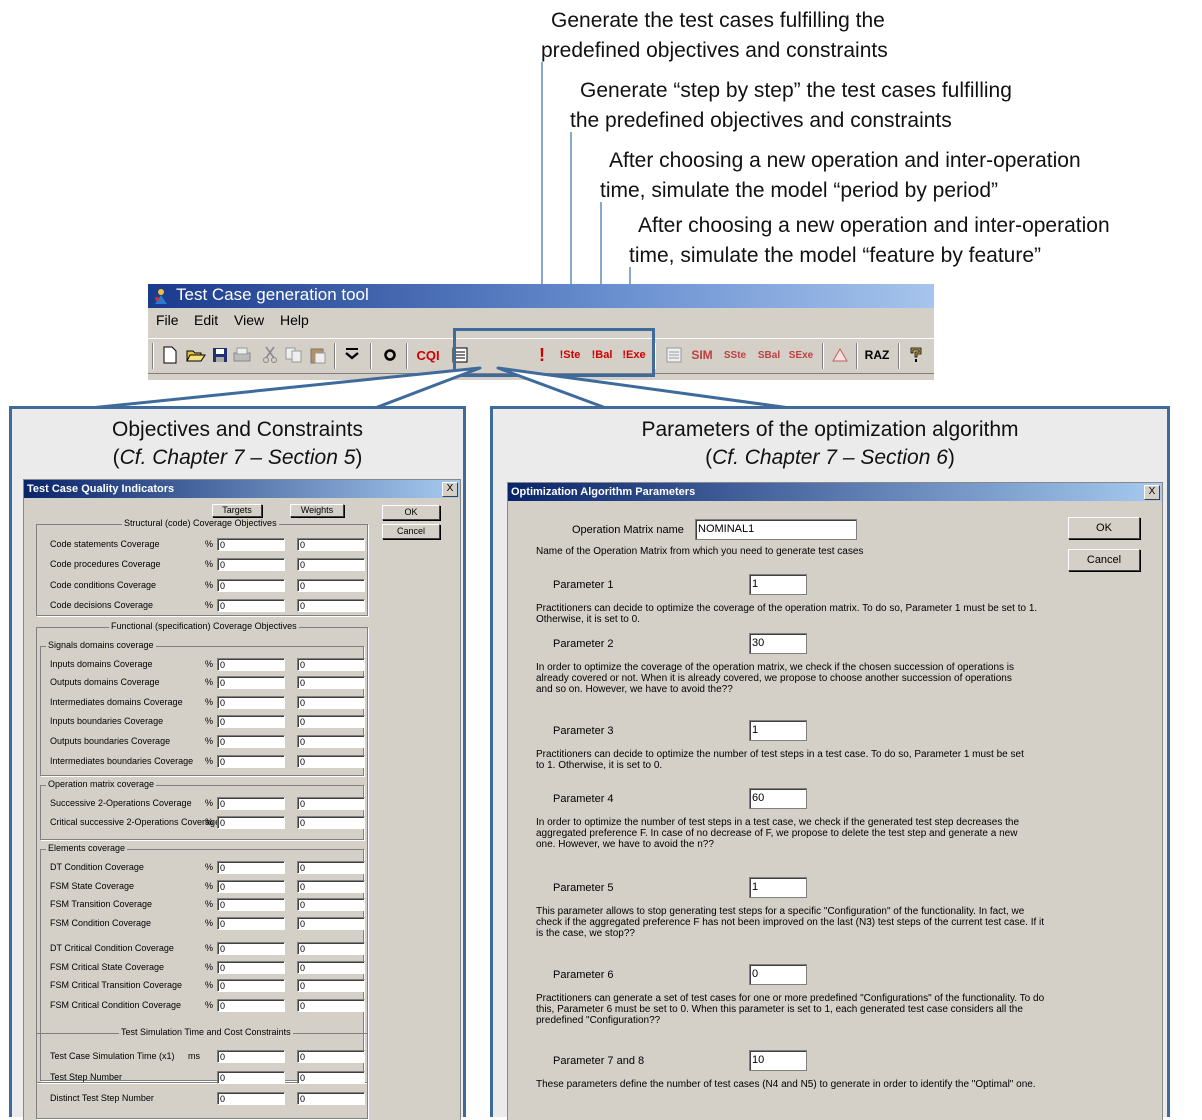  I want to click on quality-dialog-close-button: X, so click(450, 489).